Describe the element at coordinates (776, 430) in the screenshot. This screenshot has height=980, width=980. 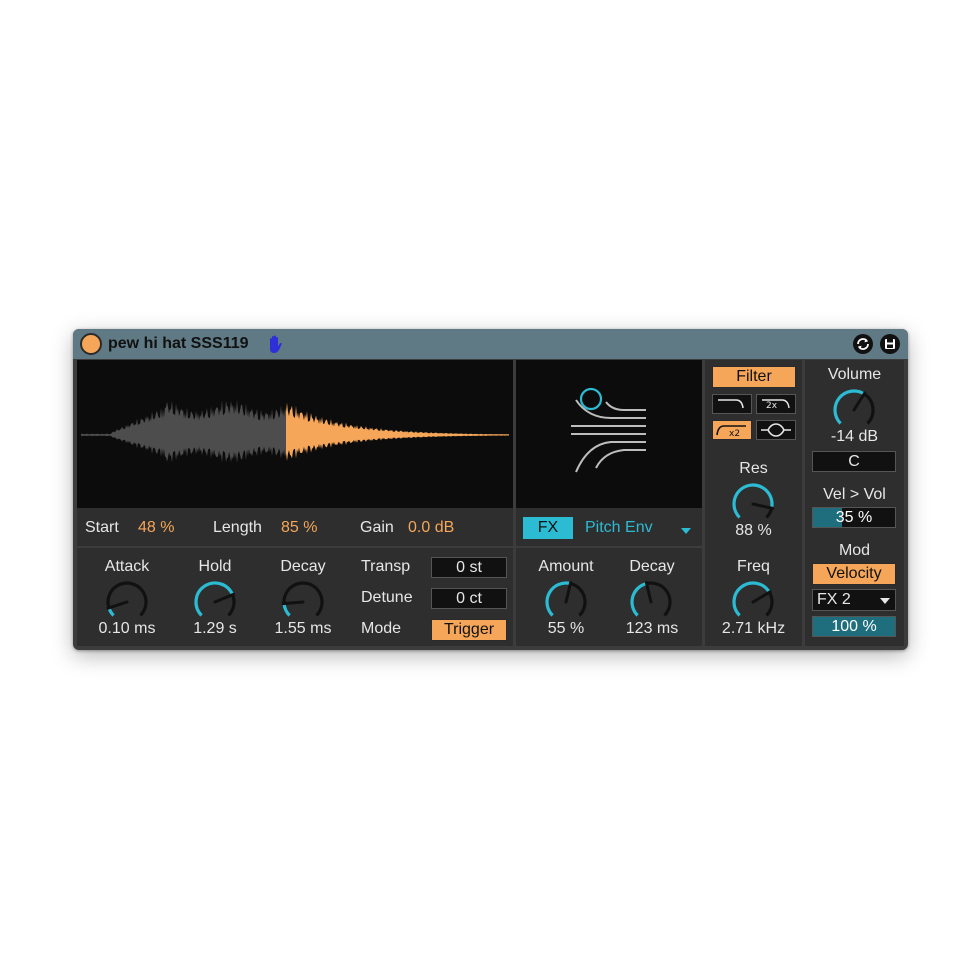
I see `bandpass-filter-icon` at that location.